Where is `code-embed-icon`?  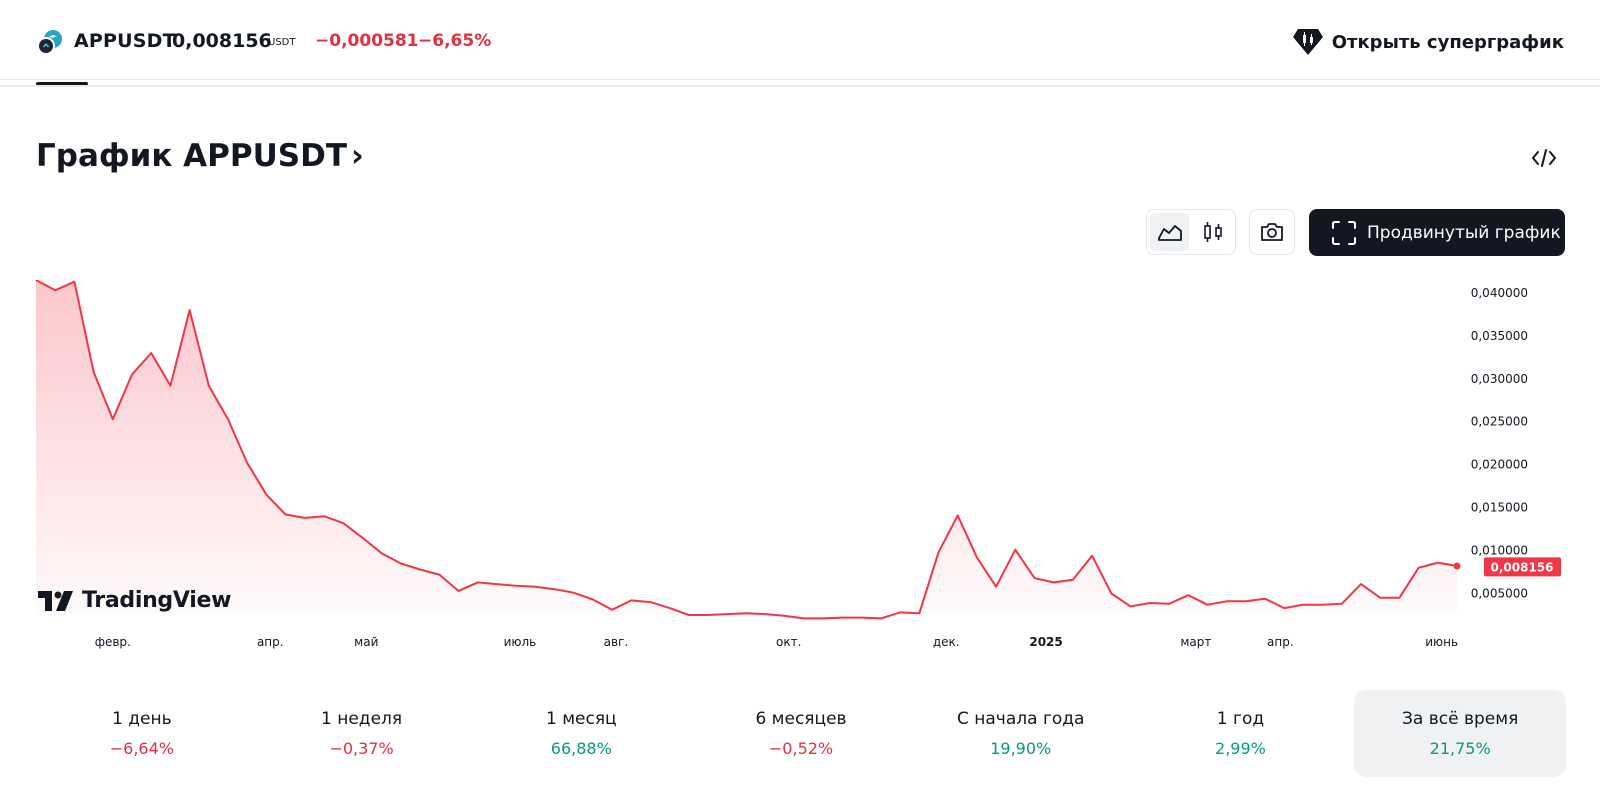 code-embed-icon is located at coordinates (1544, 158).